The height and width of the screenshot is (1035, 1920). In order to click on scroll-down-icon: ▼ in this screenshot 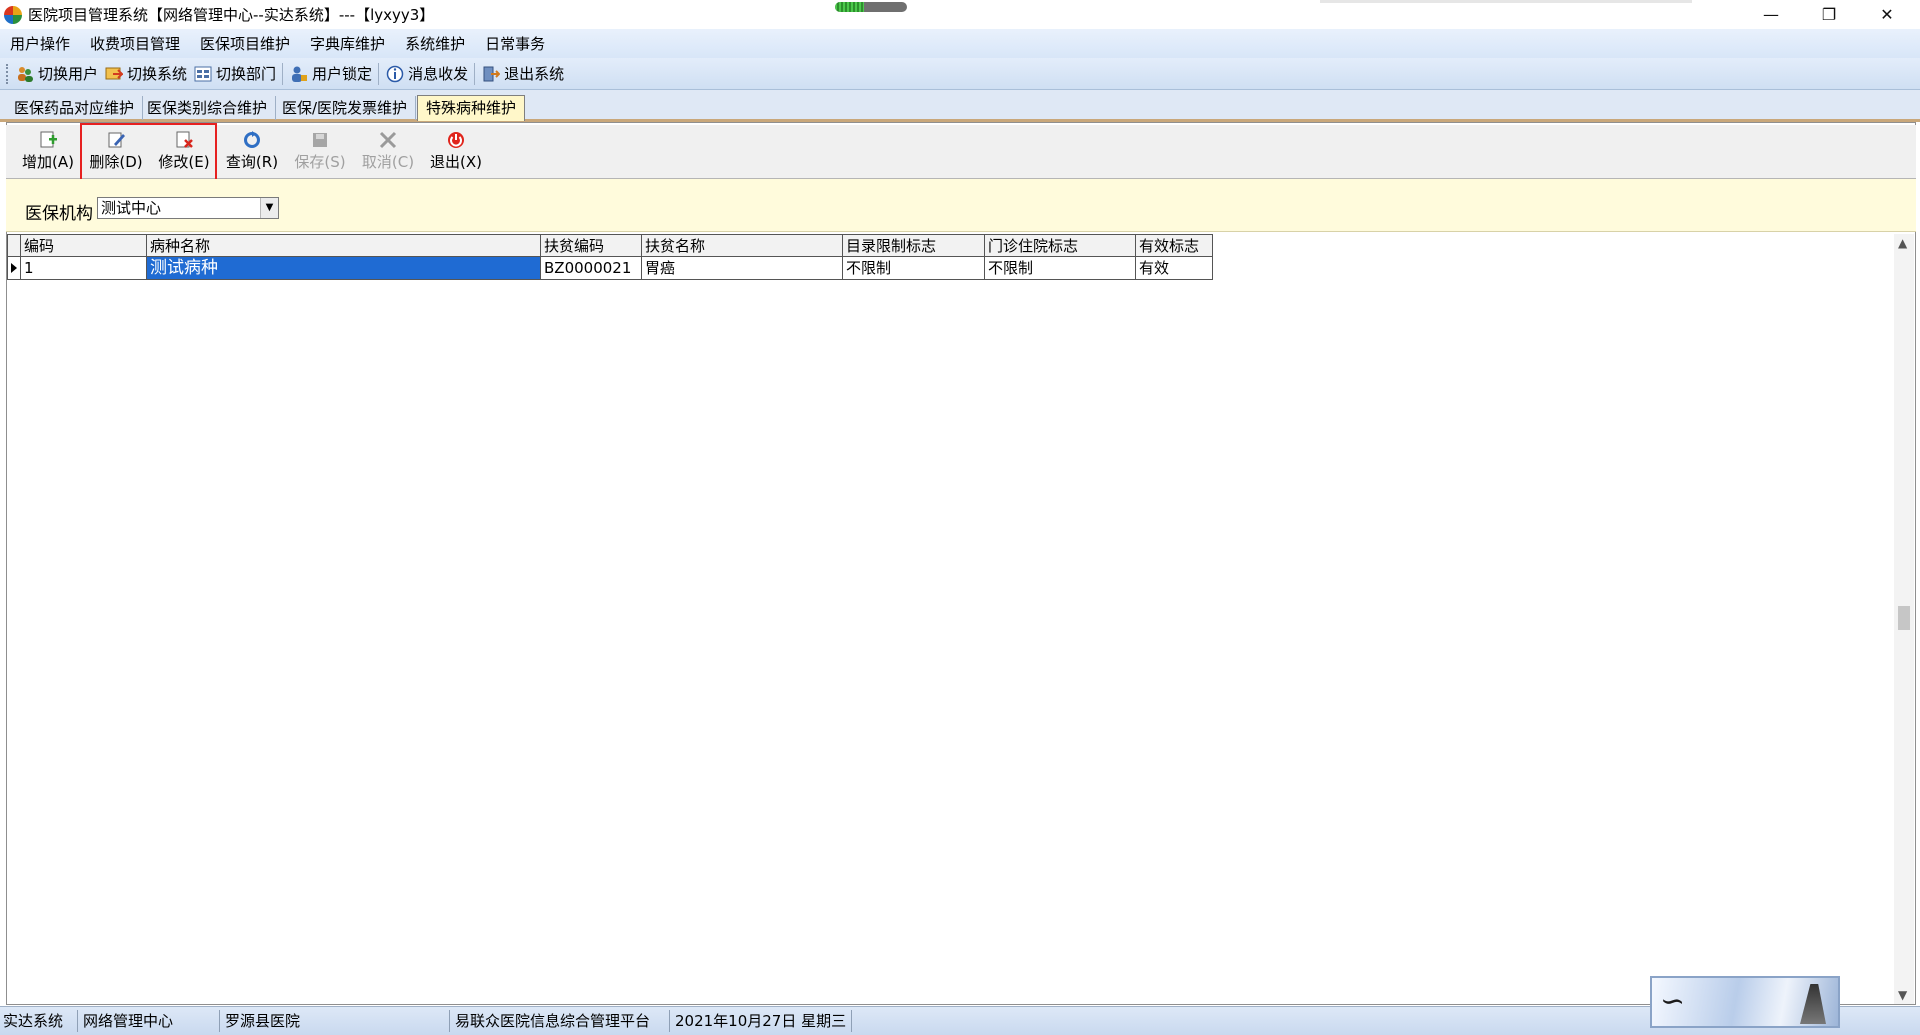, I will do `click(1902, 995)`.